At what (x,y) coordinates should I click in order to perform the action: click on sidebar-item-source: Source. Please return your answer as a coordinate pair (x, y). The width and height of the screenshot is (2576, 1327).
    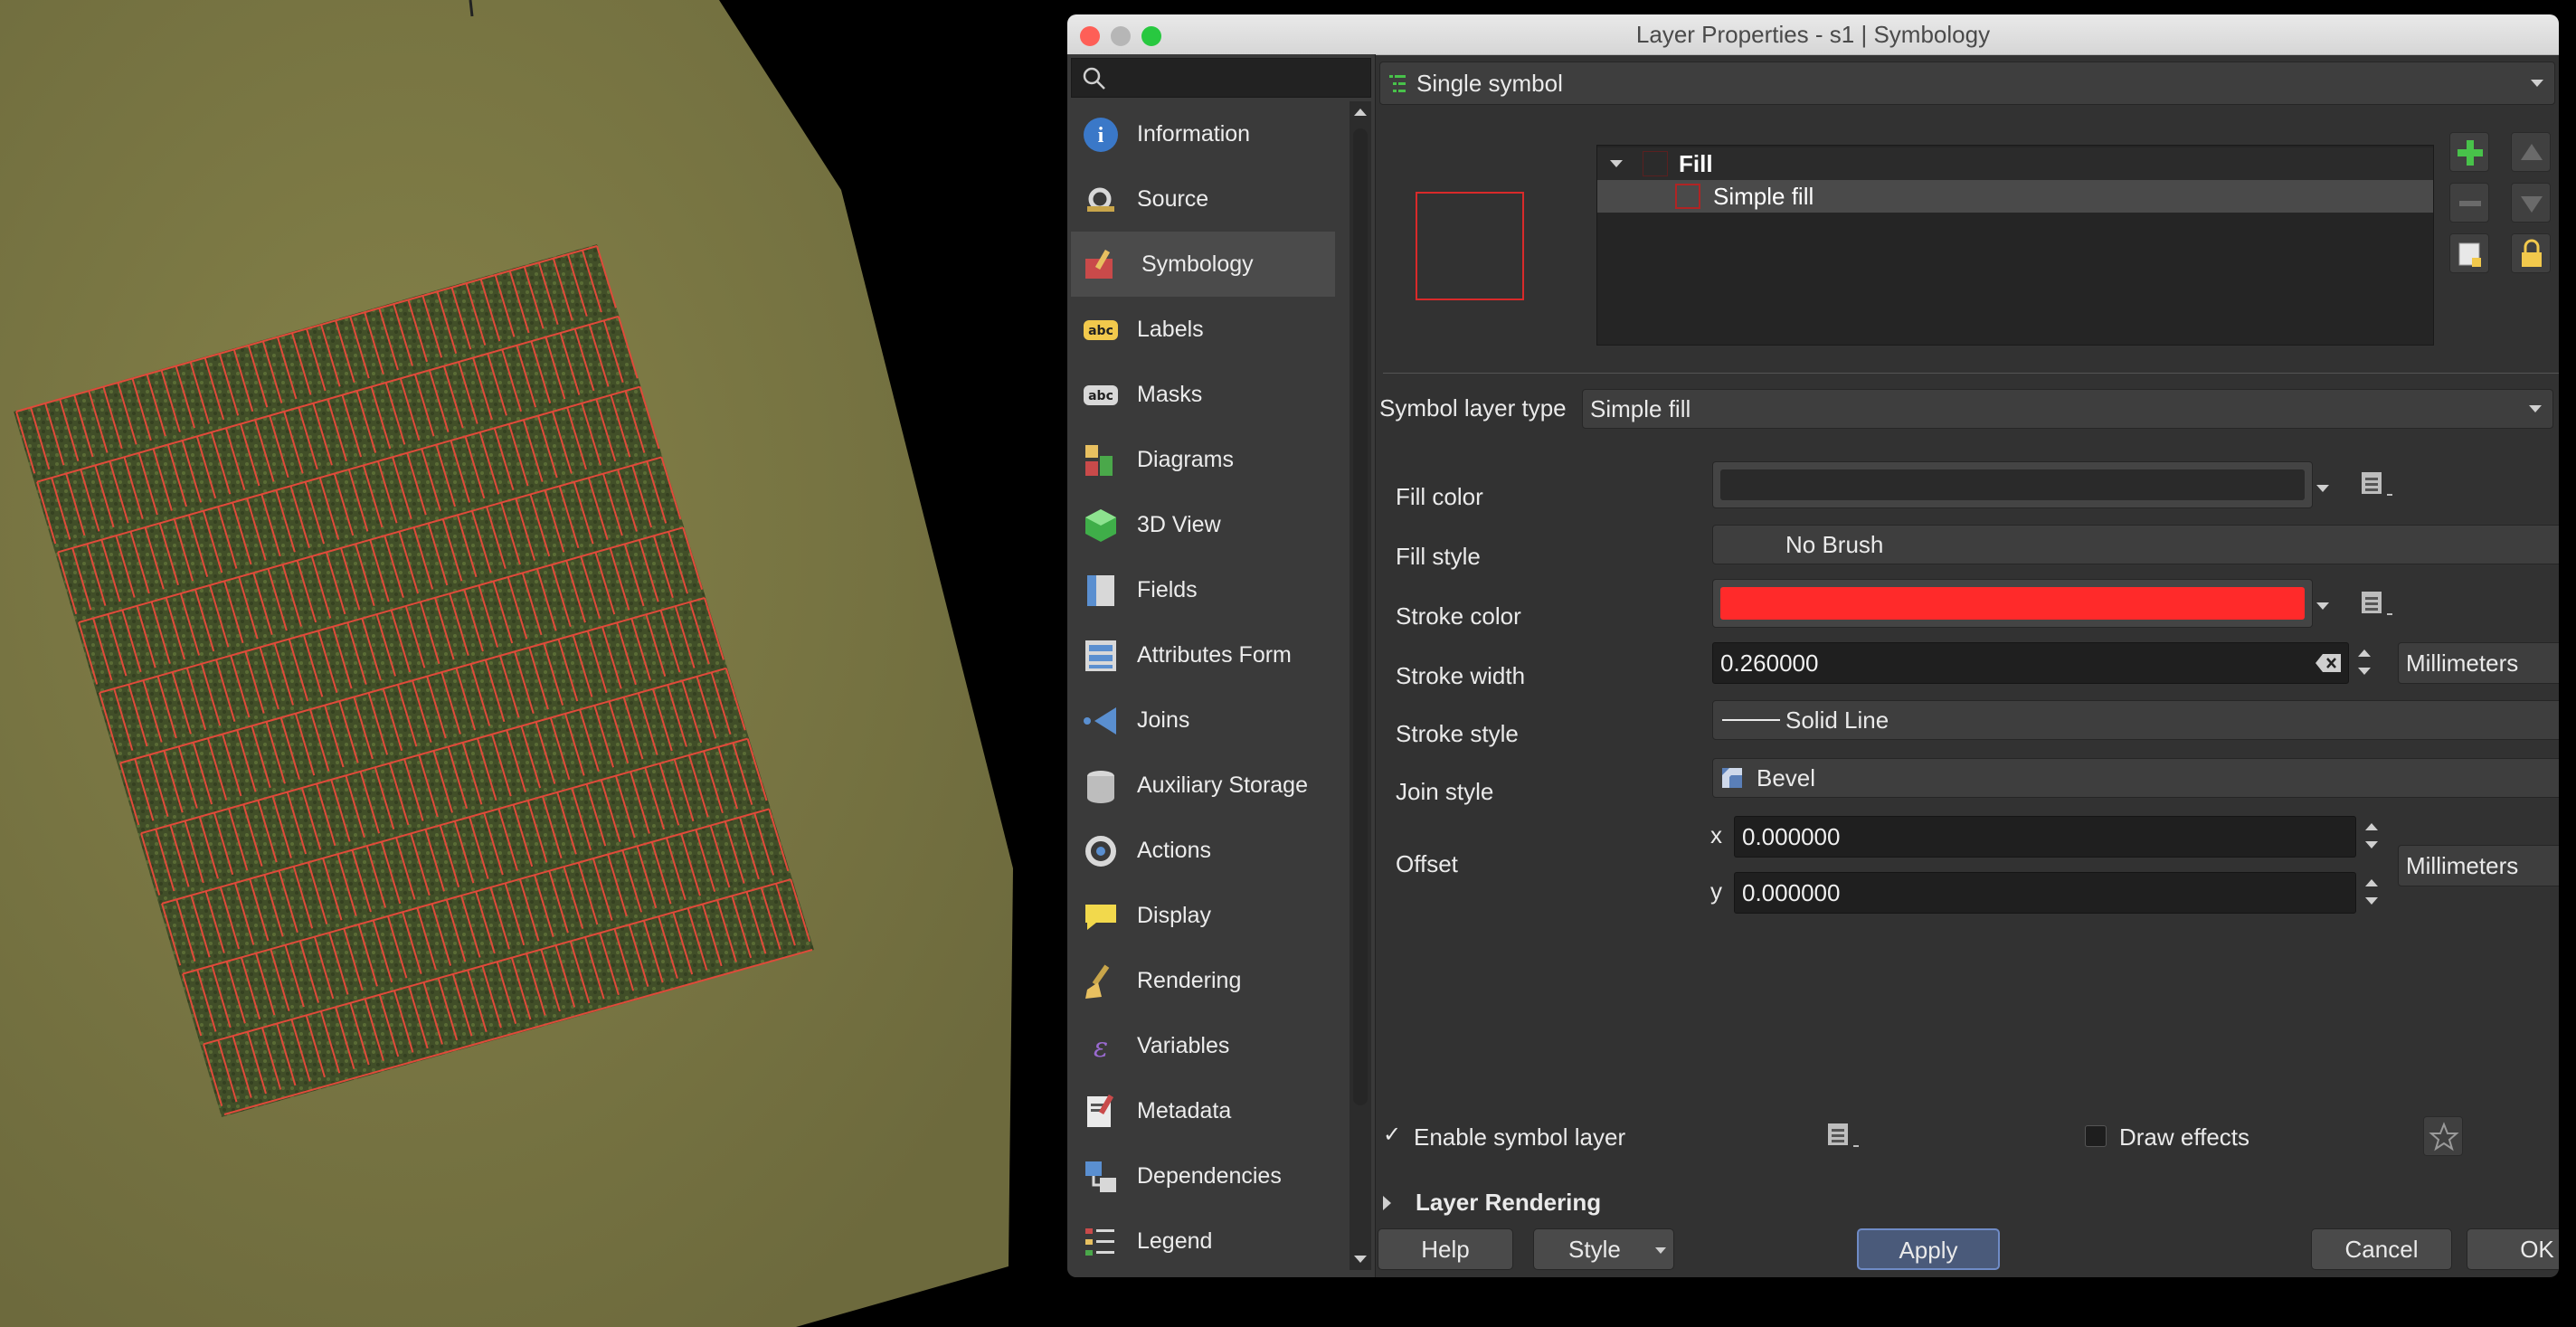
    Looking at the image, I should click on (1203, 199).